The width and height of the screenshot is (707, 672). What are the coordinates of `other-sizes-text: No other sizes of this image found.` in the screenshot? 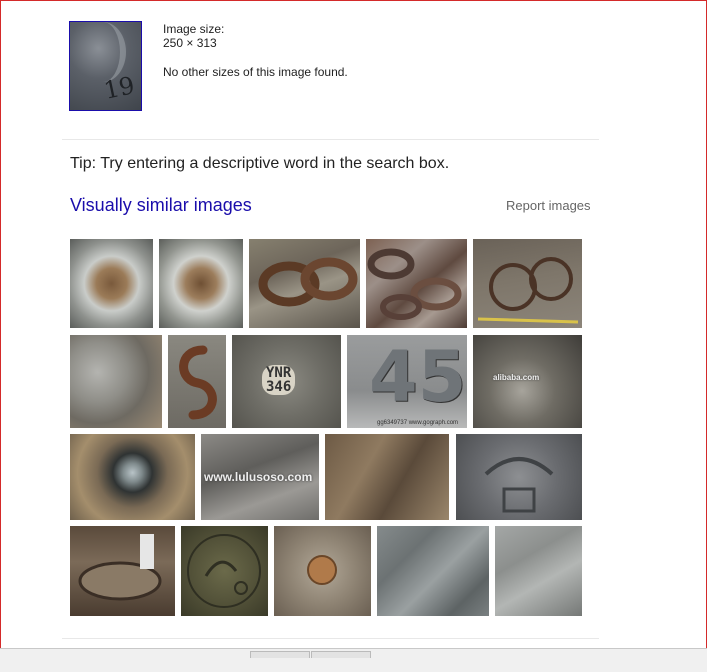 It's located at (255, 72).